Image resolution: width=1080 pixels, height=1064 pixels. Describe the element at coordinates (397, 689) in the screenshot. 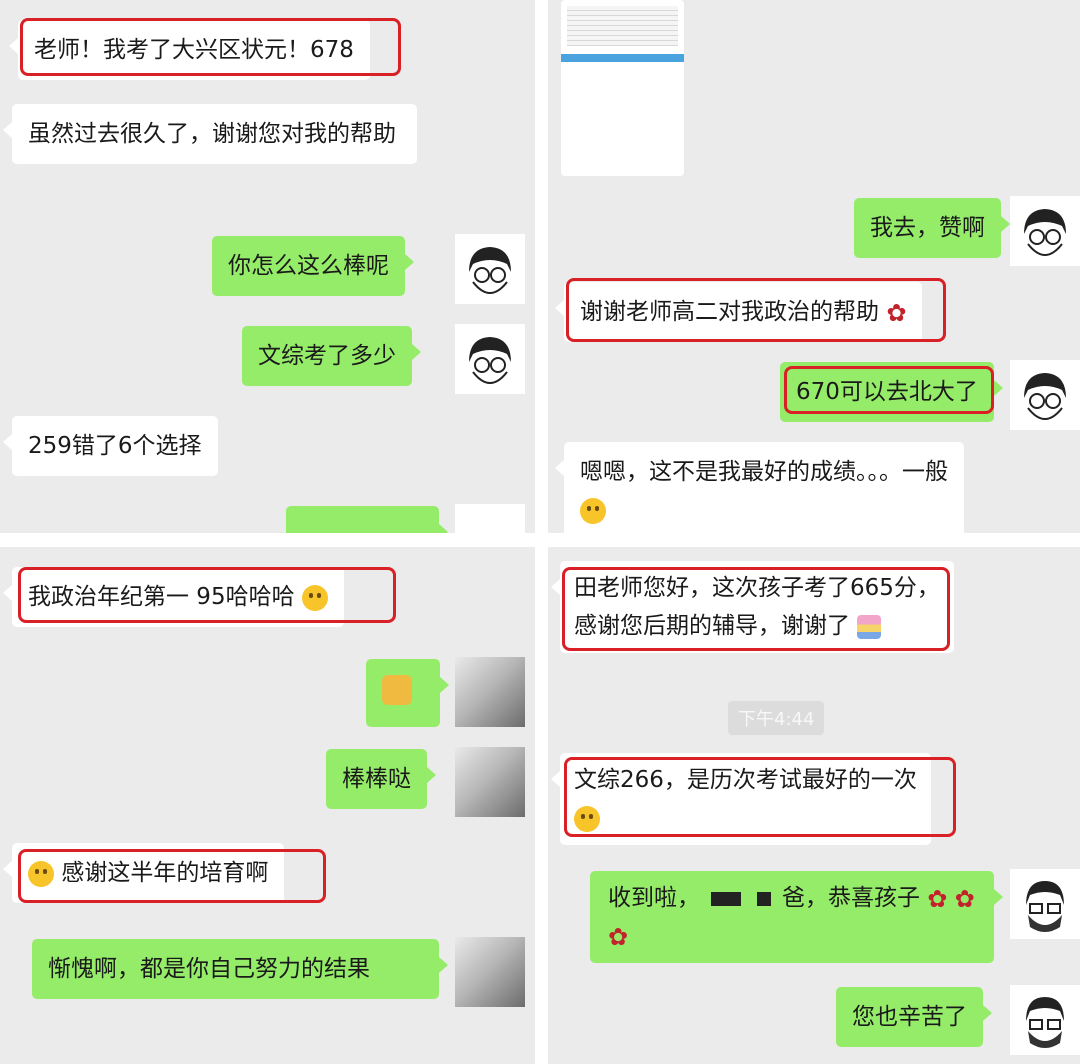

I see `thumbs-up-emoji-icon` at that location.